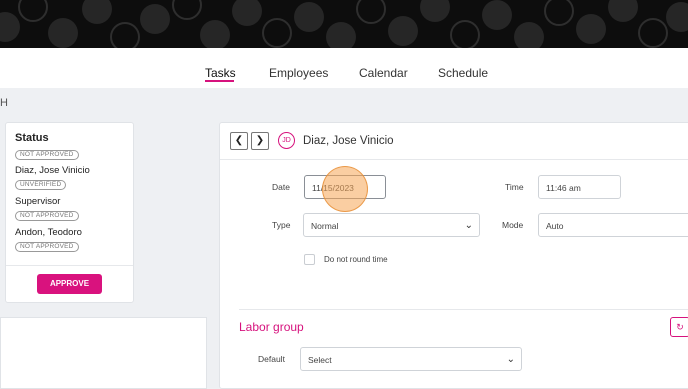 The image size is (688, 389). I want to click on type-value: Normal, so click(325, 226).